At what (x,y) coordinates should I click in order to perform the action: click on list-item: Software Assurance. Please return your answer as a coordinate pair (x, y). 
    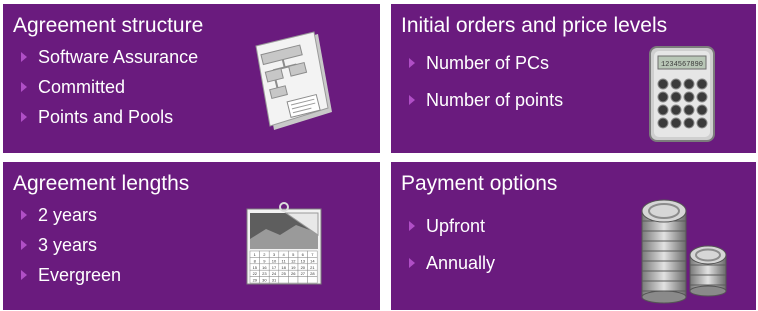
    Looking at the image, I should click on (107, 57).